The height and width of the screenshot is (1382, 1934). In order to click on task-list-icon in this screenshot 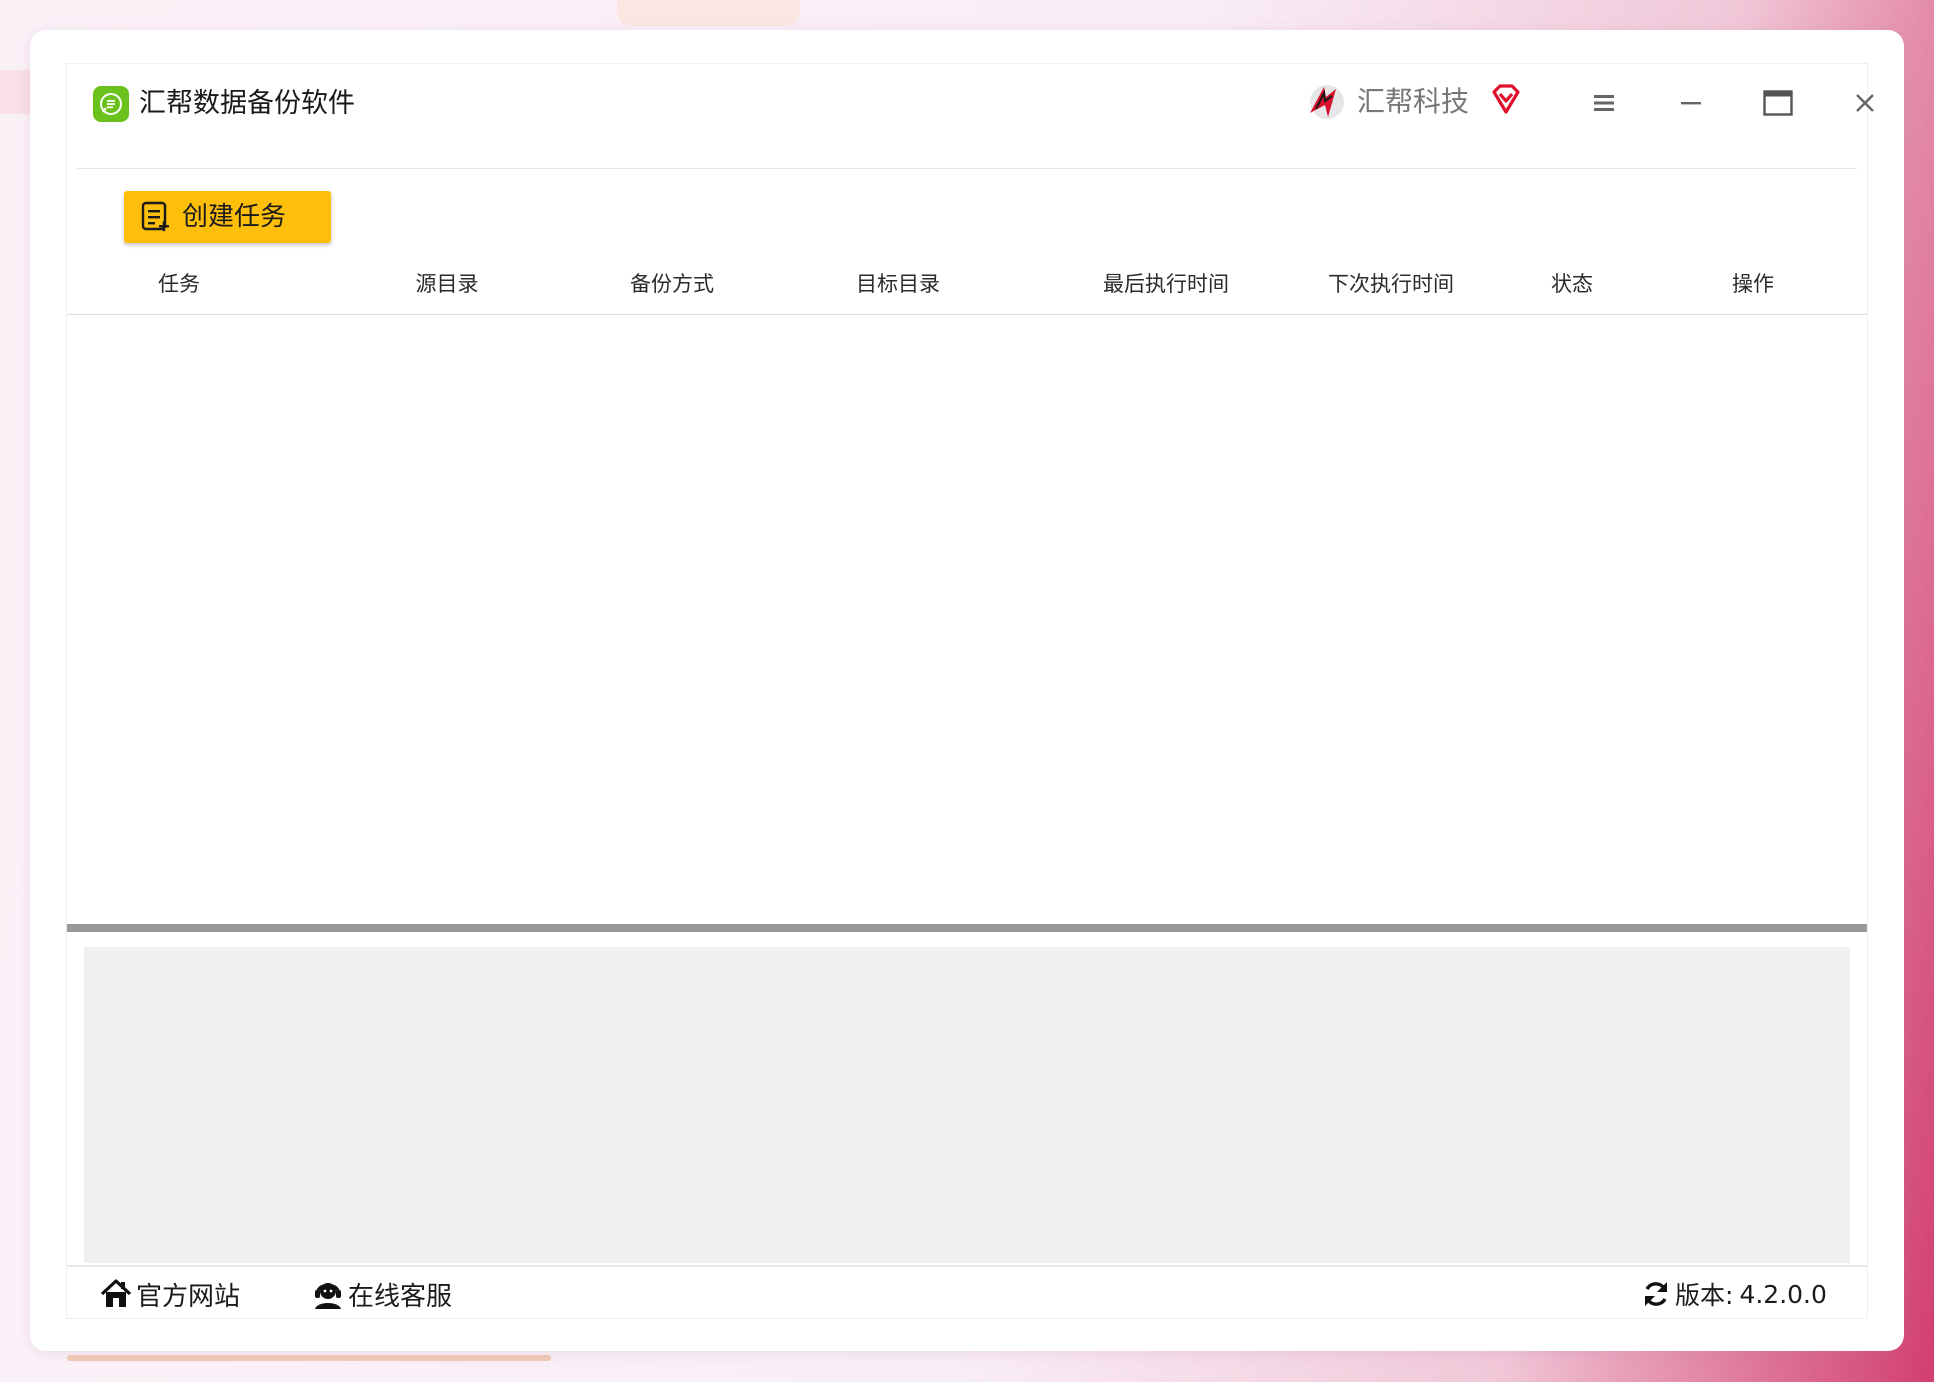, I will do `click(155, 216)`.